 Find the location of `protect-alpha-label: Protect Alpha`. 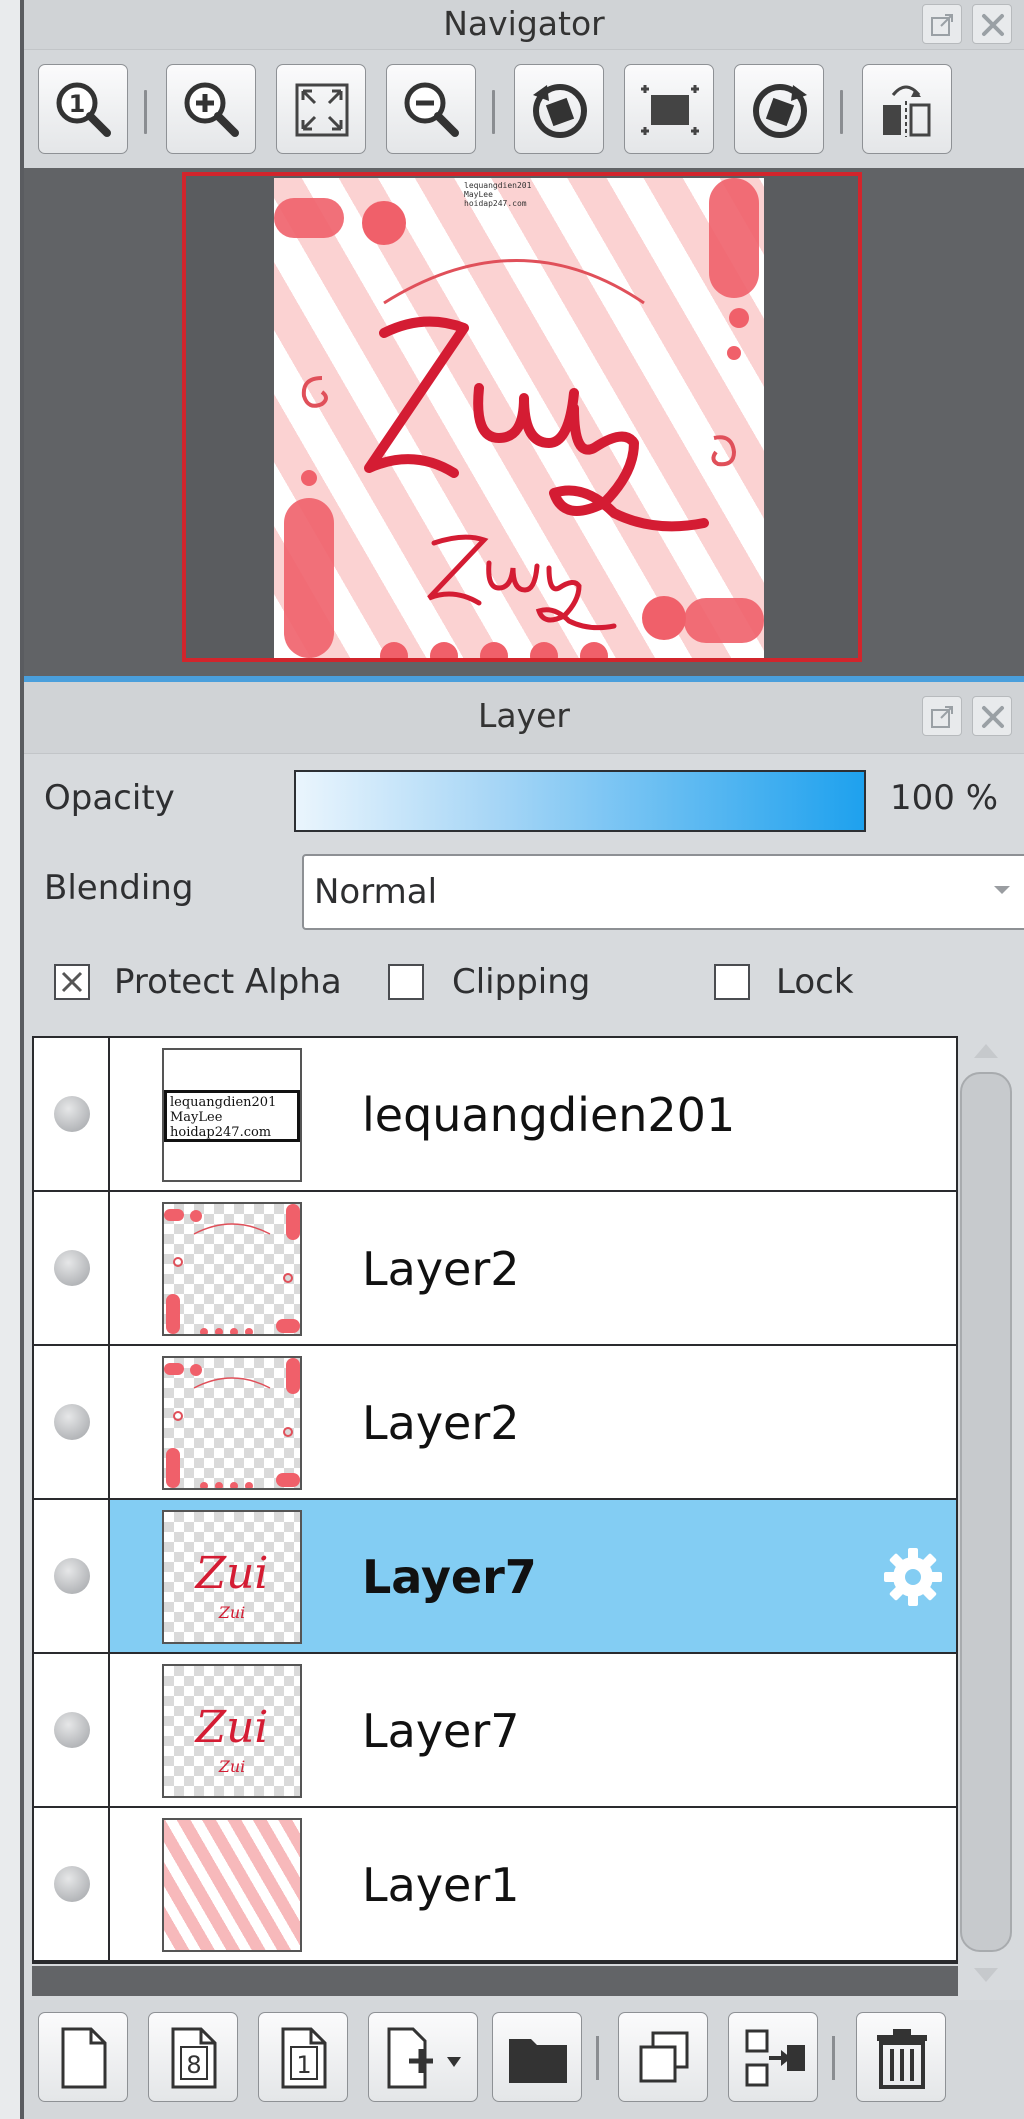

protect-alpha-label: Protect Alpha is located at coordinates (228, 982).